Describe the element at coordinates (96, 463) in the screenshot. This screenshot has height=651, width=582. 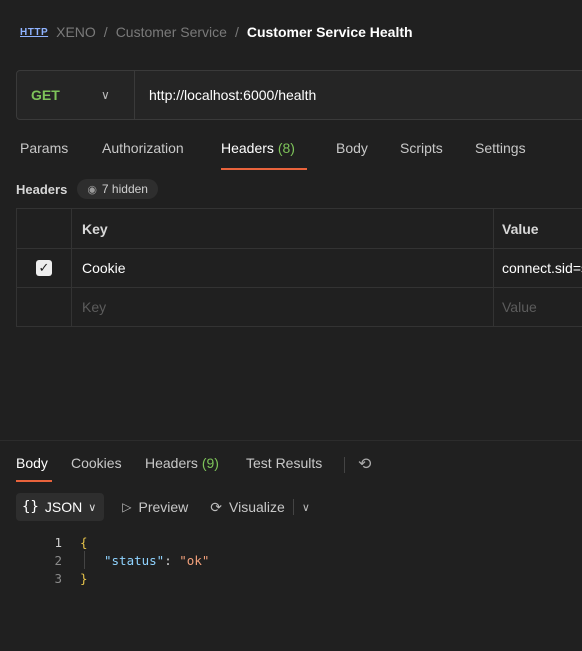
I see `response-tab-cookies: Cookies` at that location.